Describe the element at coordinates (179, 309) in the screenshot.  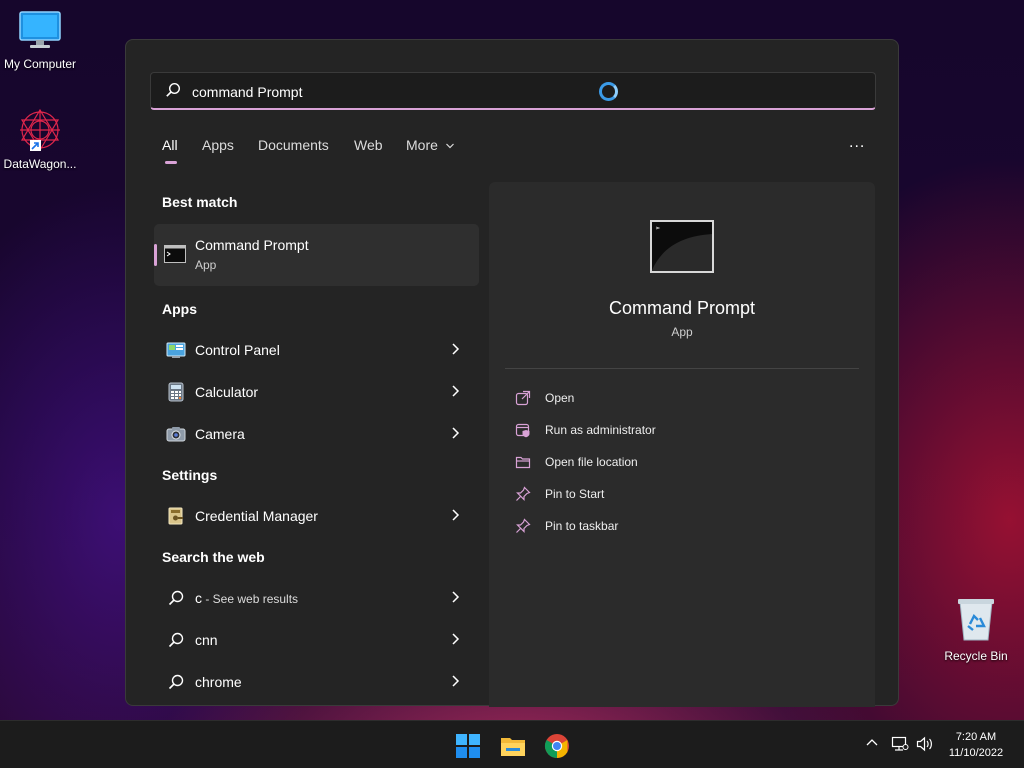
I see `apps-heading: Apps` at that location.